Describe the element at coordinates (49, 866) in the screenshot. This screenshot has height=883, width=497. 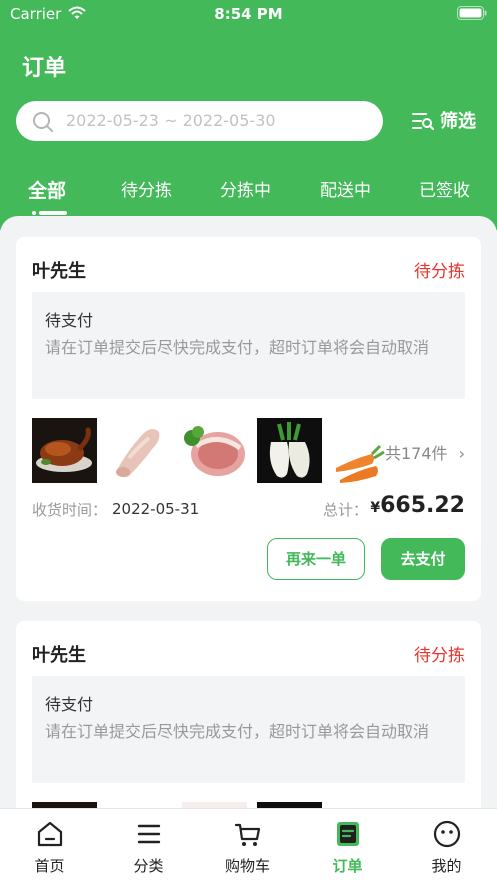
I see `nav-label: 首页` at that location.